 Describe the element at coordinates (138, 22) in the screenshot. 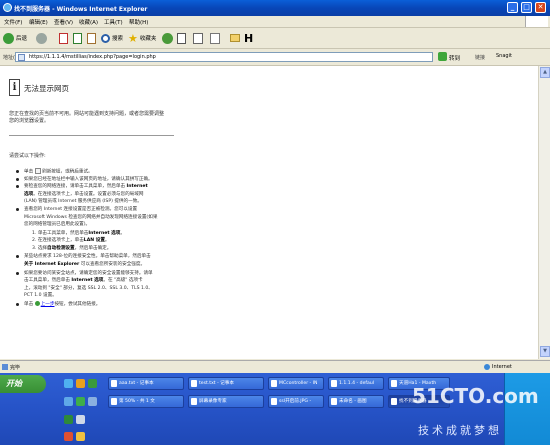

I see `menu-help: 帮助(H)` at that location.